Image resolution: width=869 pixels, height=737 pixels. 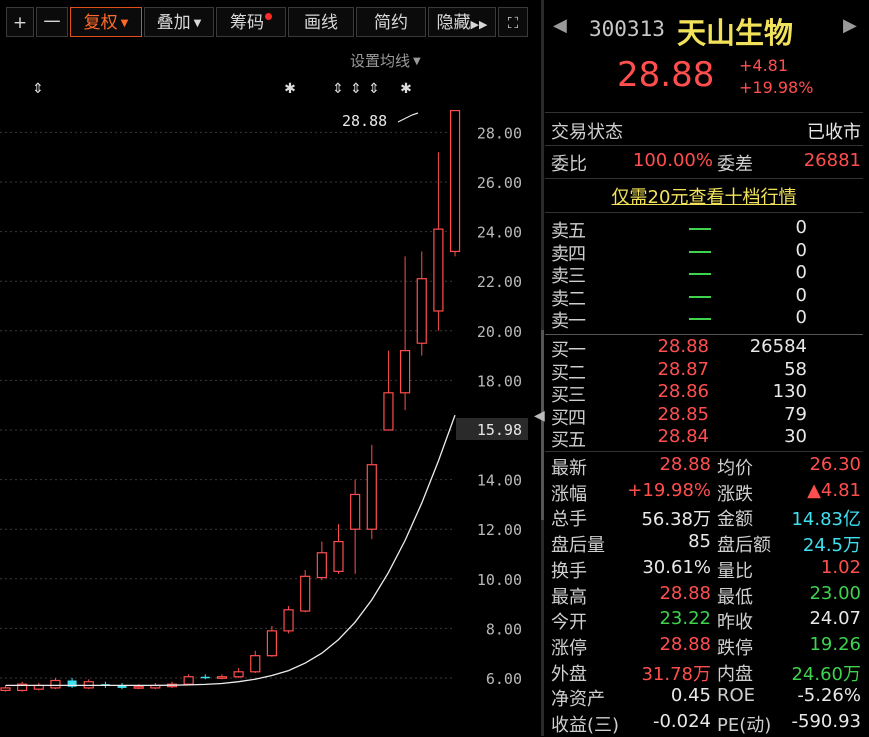 I want to click on chip-button: 筹码, so click(x=251, y=22).